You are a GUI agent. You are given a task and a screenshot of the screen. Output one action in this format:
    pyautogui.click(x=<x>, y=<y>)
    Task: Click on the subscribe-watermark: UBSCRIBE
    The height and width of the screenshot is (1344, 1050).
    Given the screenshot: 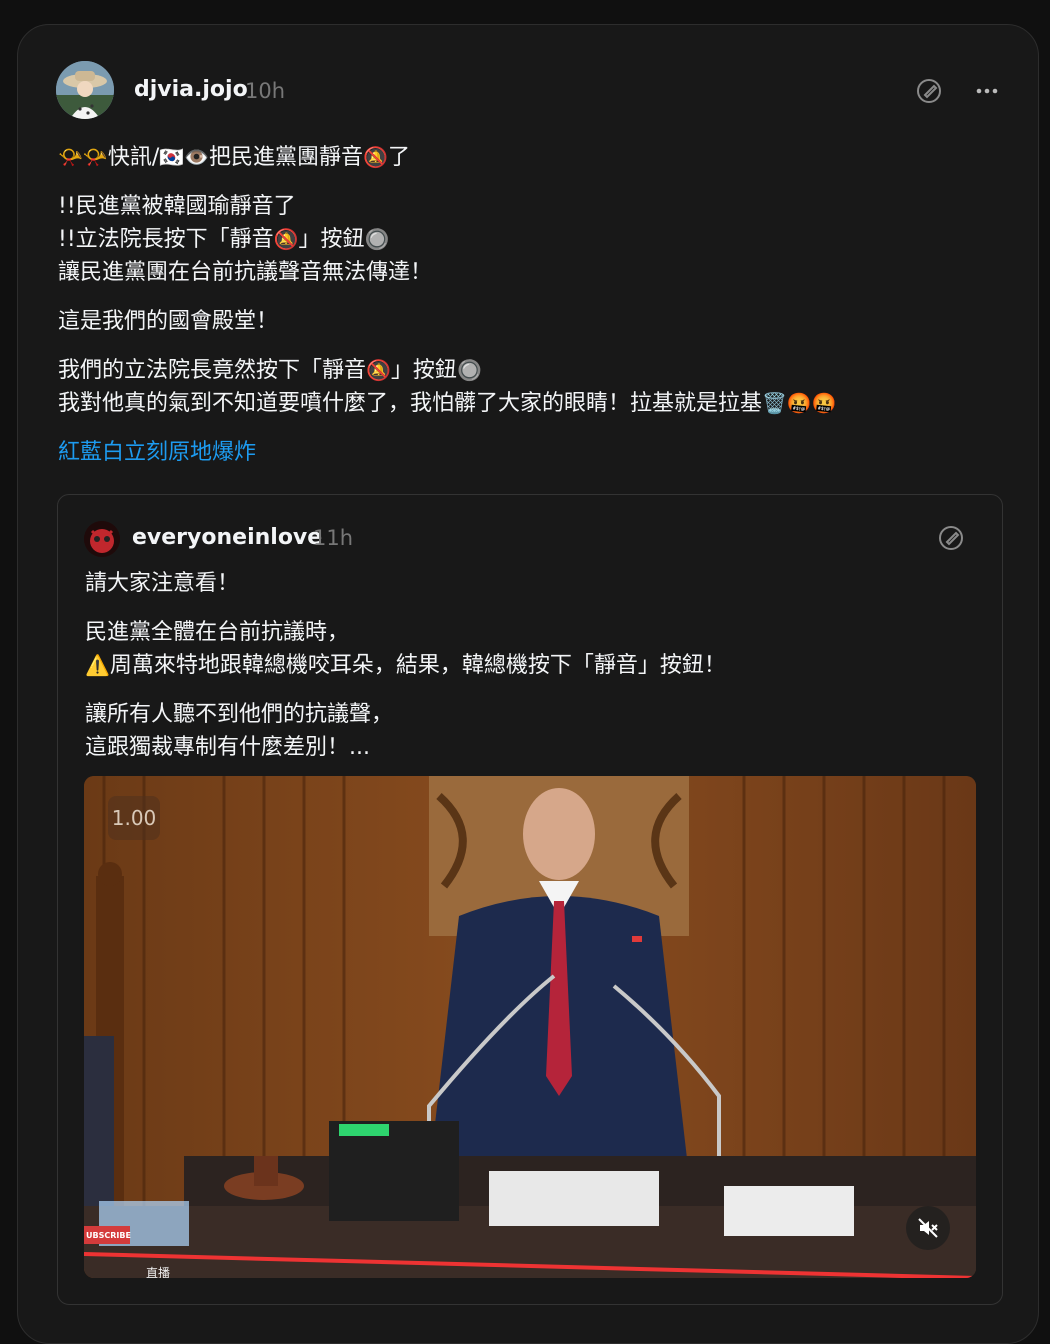 What is the action you would take?
    pyautogui.click(x=108, y=1235)
    